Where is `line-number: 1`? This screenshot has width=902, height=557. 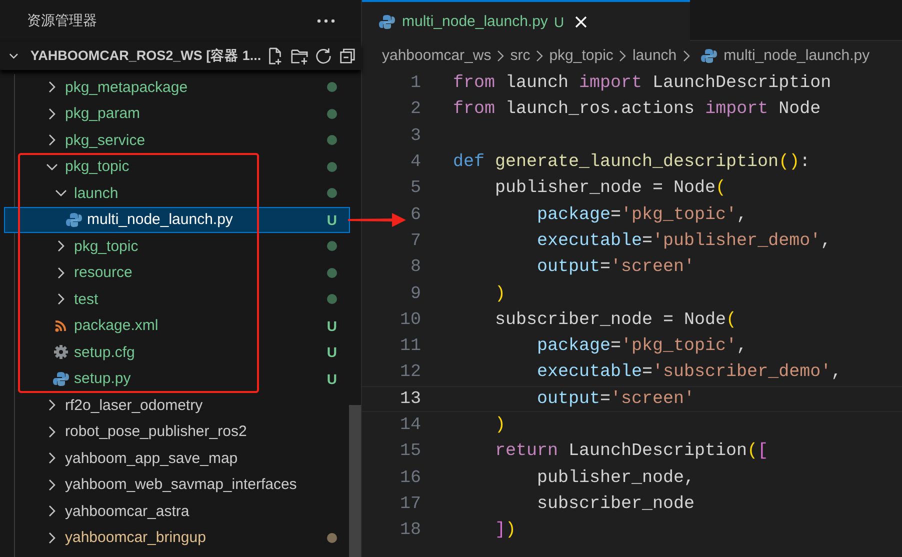
line-number: 1 is located at coordinates (415, 83).